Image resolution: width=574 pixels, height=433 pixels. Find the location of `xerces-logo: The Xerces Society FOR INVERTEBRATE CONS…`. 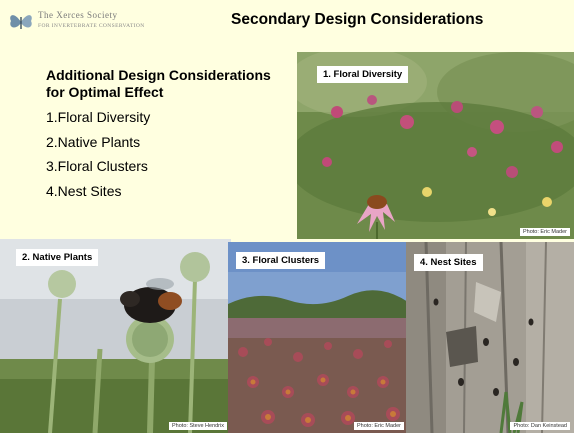

xerces-logo: The Xerces Society FOR INVERTEBRATE CONS… is located at coordinates (95, 22).